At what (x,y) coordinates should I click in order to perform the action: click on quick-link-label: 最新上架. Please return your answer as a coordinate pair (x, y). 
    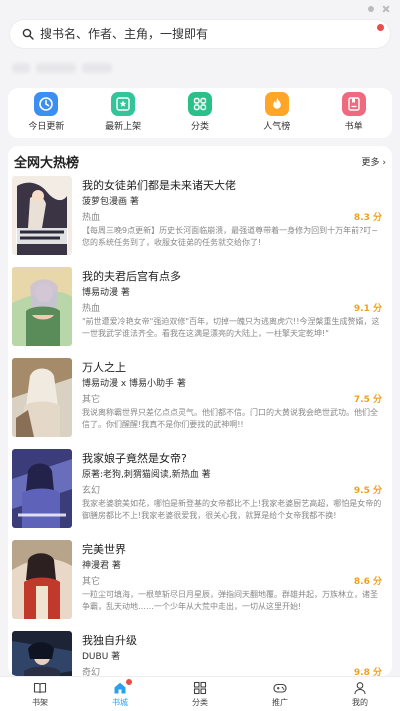
    Looking at the image, I should click on (123, 127).